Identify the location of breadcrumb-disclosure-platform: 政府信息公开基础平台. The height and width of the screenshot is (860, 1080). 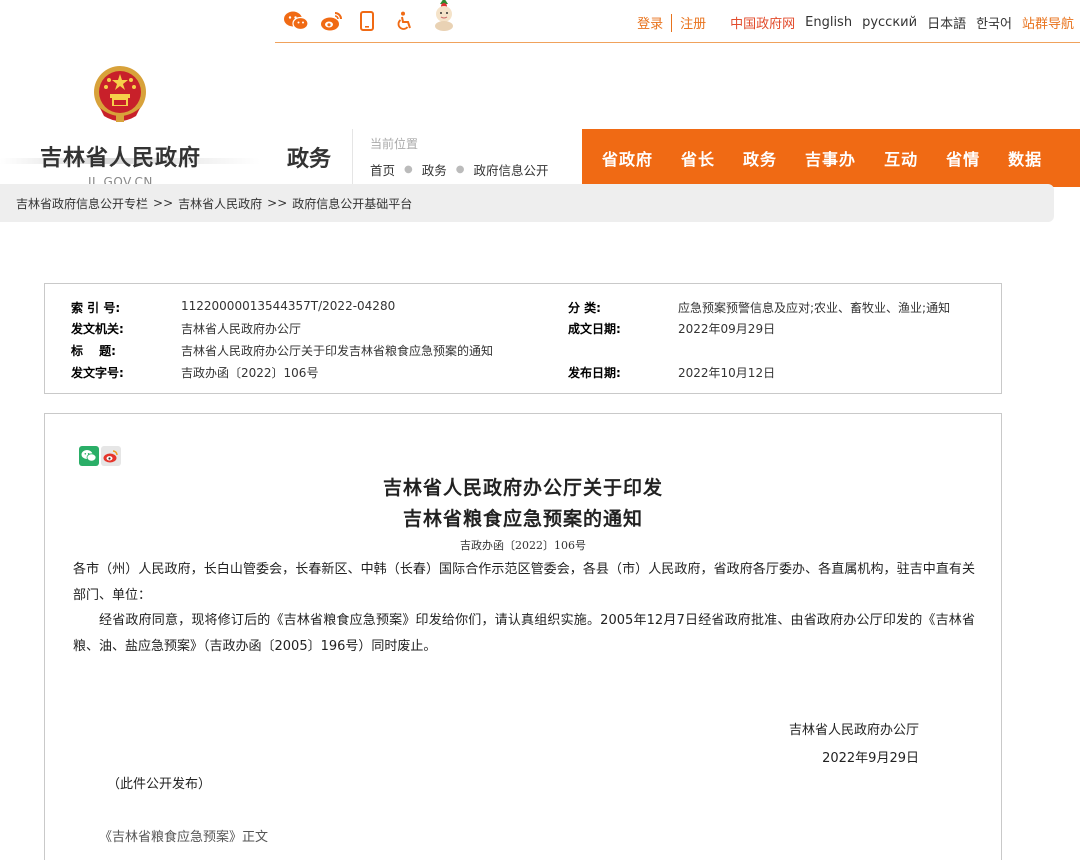
(352, 203).